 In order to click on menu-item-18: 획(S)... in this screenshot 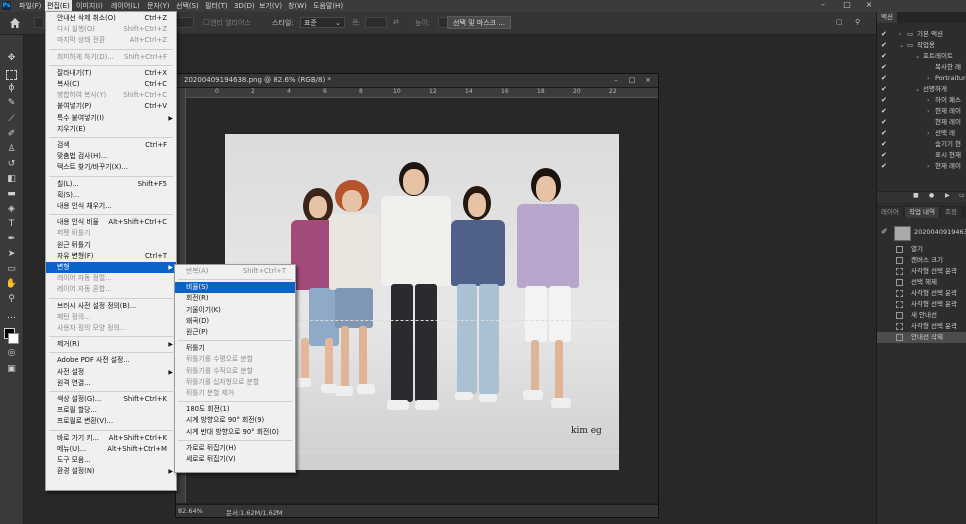, I will do `click(111, 195)`.